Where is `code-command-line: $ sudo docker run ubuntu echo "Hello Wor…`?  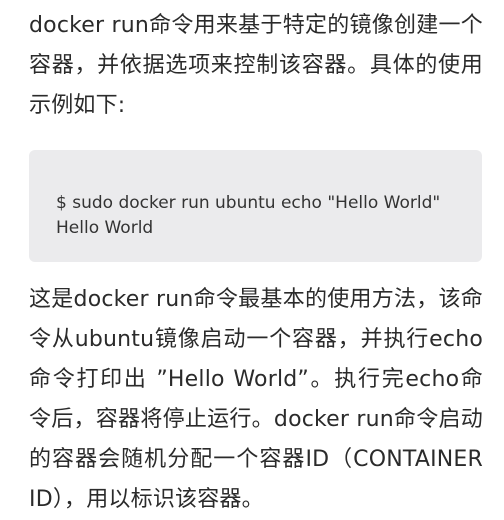 code-command-line: $ sudo docker run ubuntu echo "Hello Wor… is located at coordinates (248, 203).